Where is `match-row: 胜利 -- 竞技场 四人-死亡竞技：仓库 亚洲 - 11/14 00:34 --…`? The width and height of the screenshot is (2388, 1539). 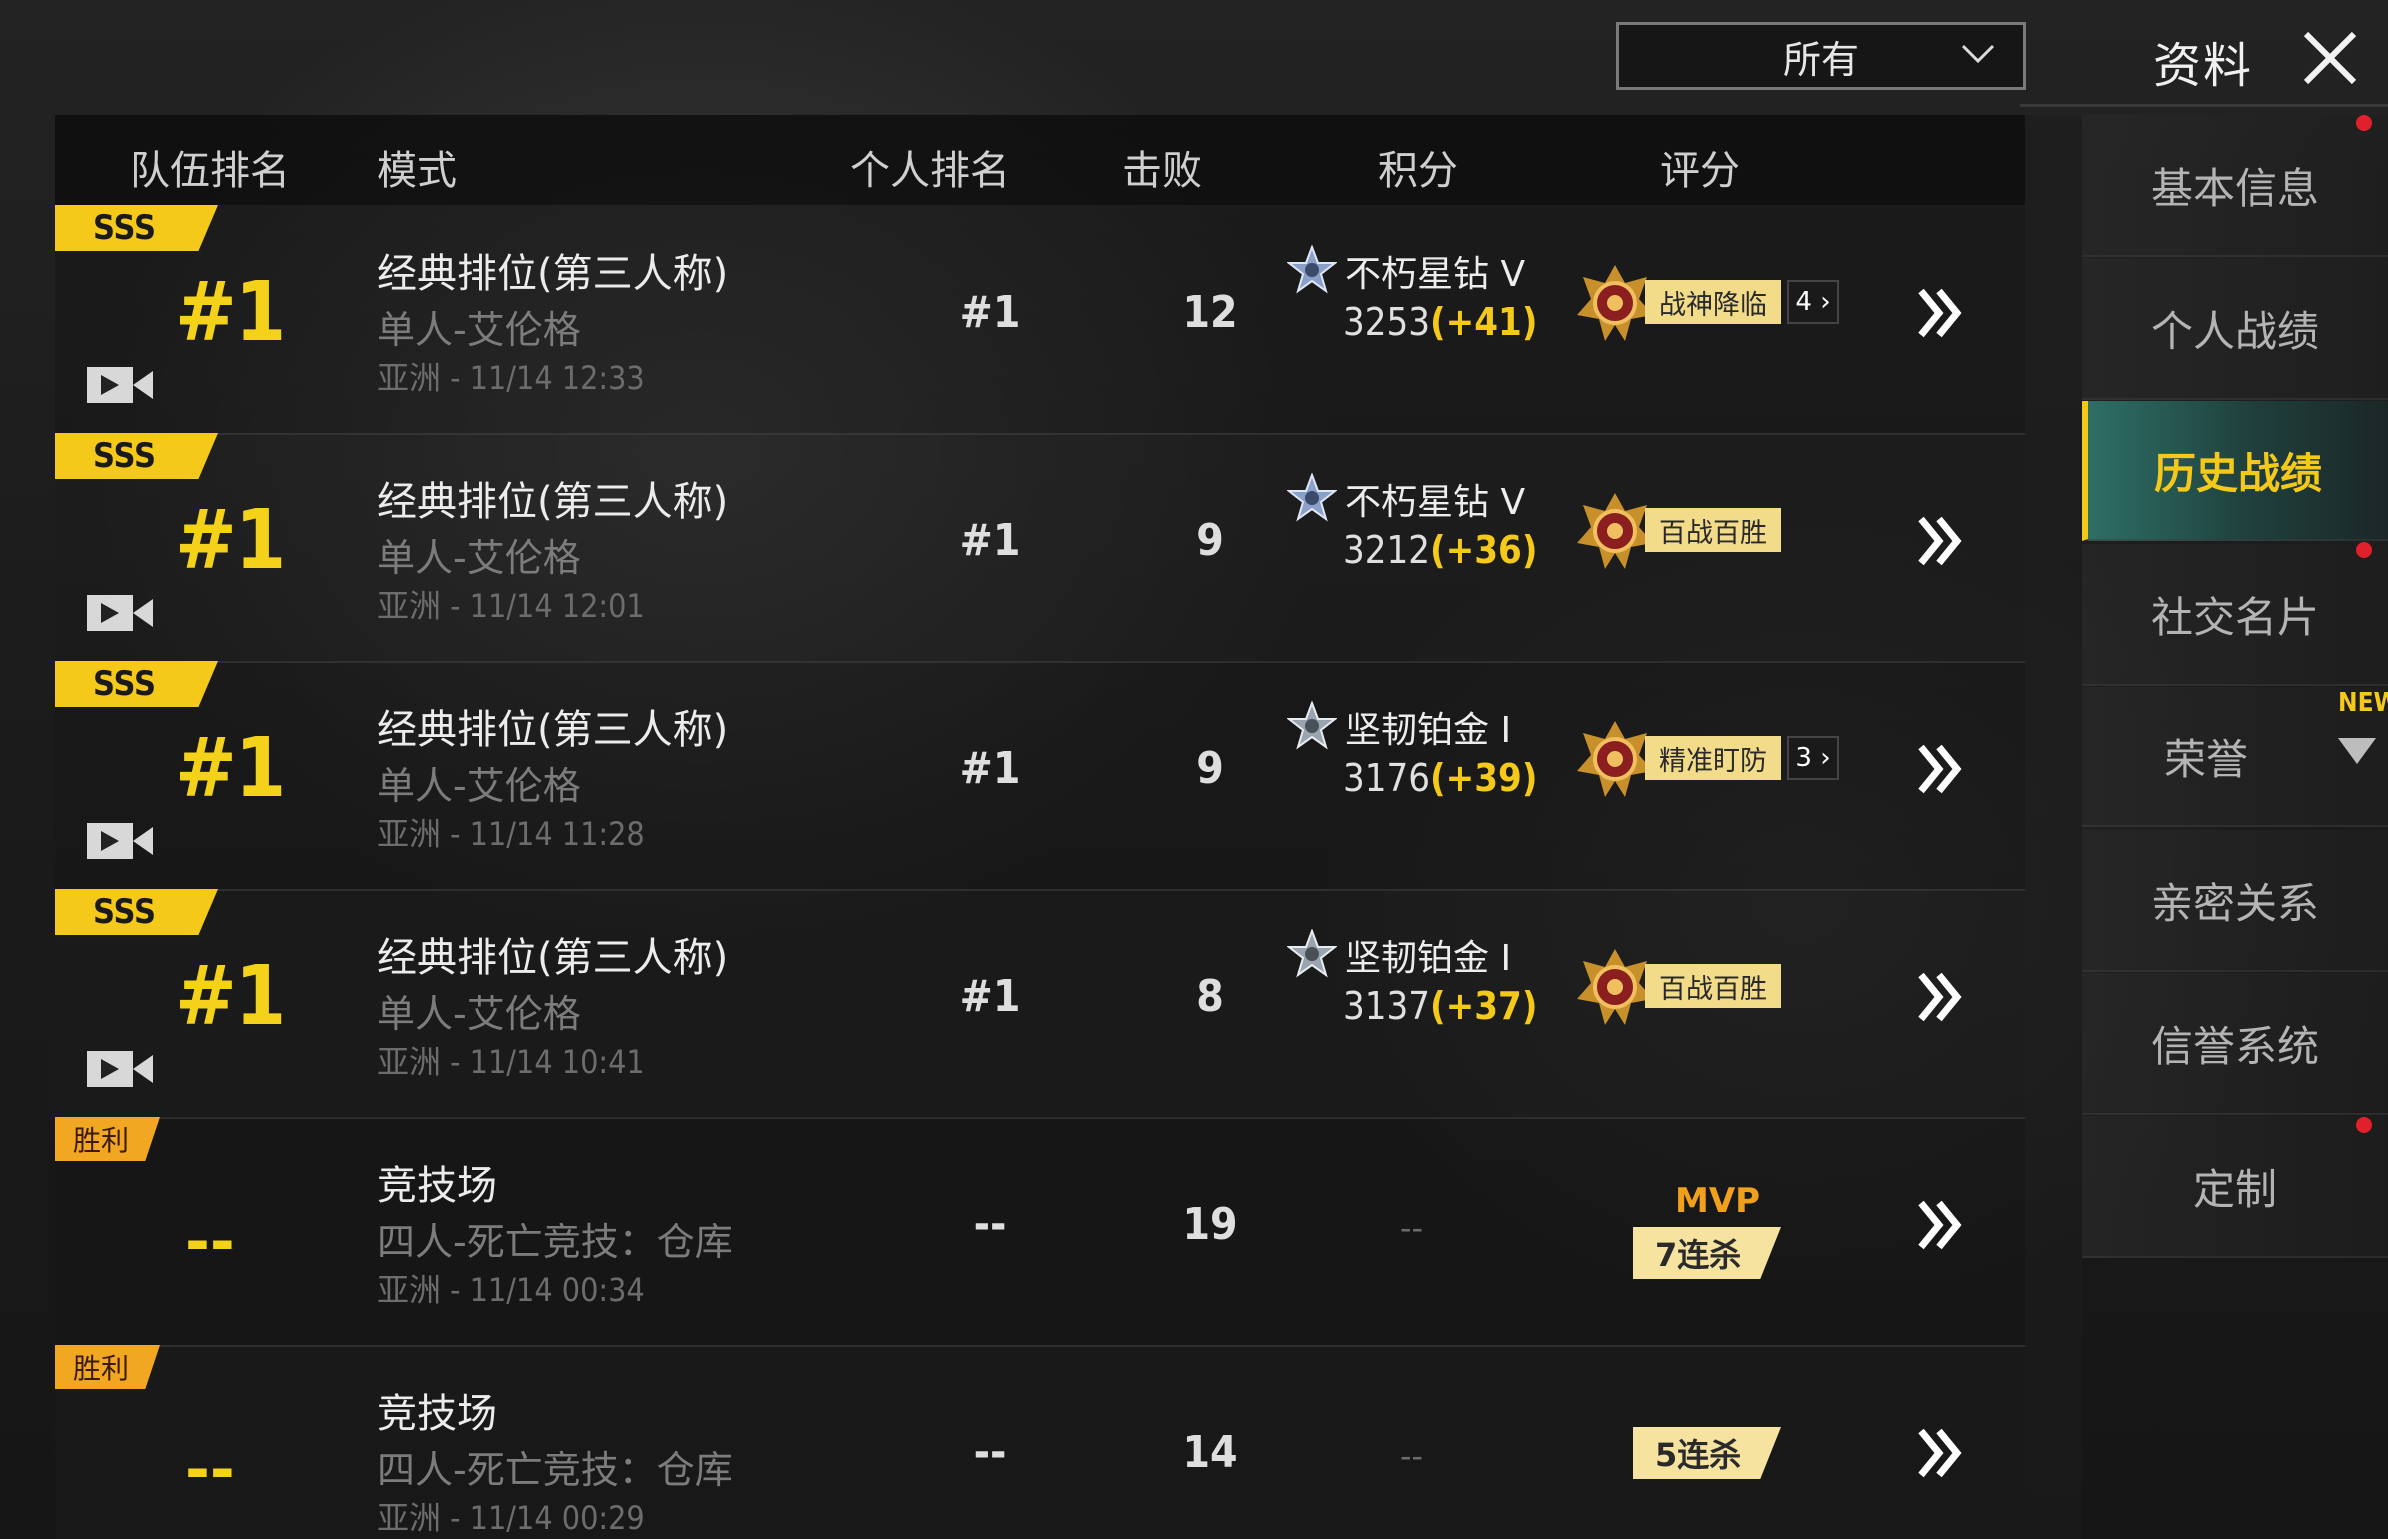
match-row: 胜利 -- 竞技场 四人-死亡竞技：仓库 亚洲 - 11/14 00:34 --… is located at coordinates (1040, 1232).